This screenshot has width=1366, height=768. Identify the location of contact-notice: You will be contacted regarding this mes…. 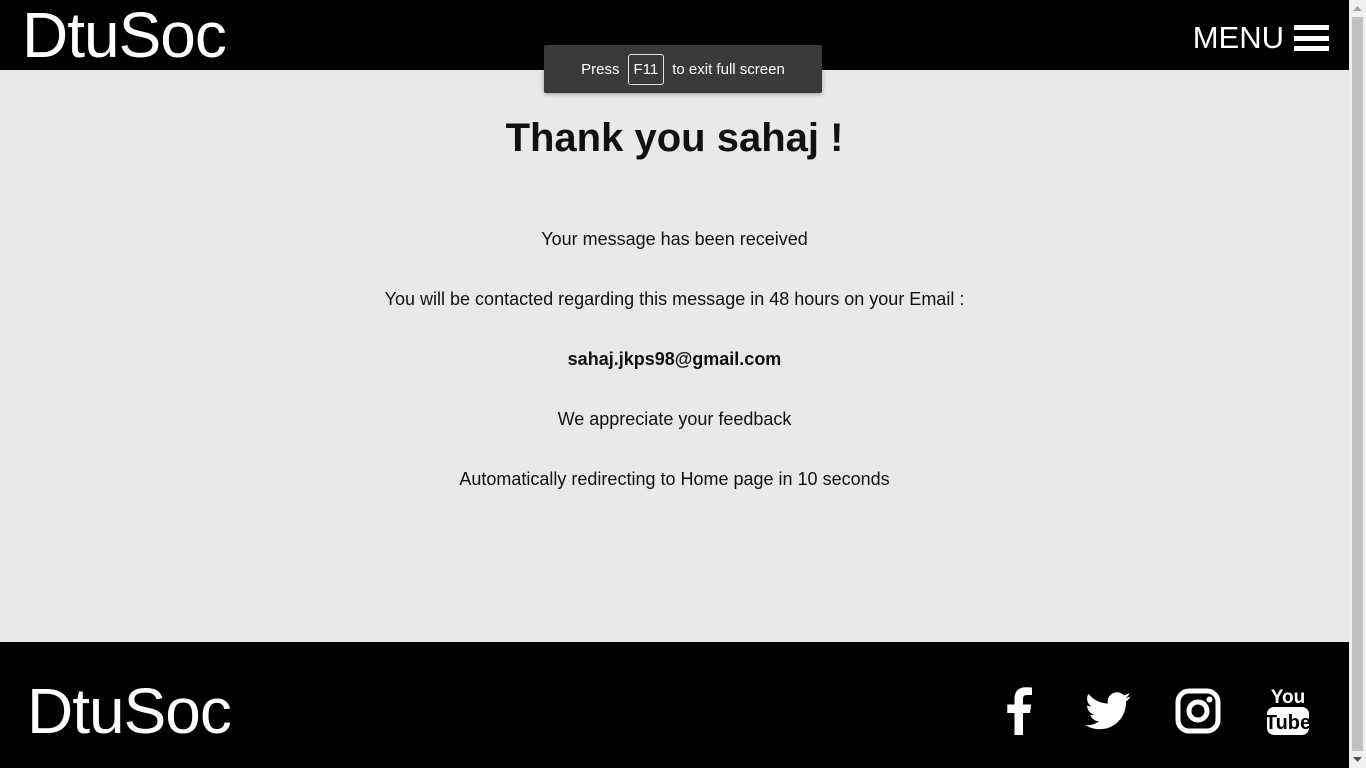
(674, 299).